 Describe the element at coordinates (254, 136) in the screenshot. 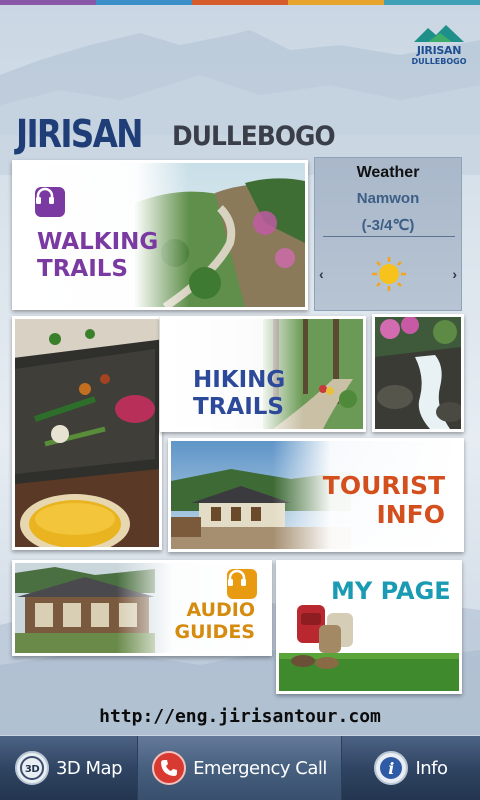

I see `app-title-sub: DULLEBOGO` at that location.